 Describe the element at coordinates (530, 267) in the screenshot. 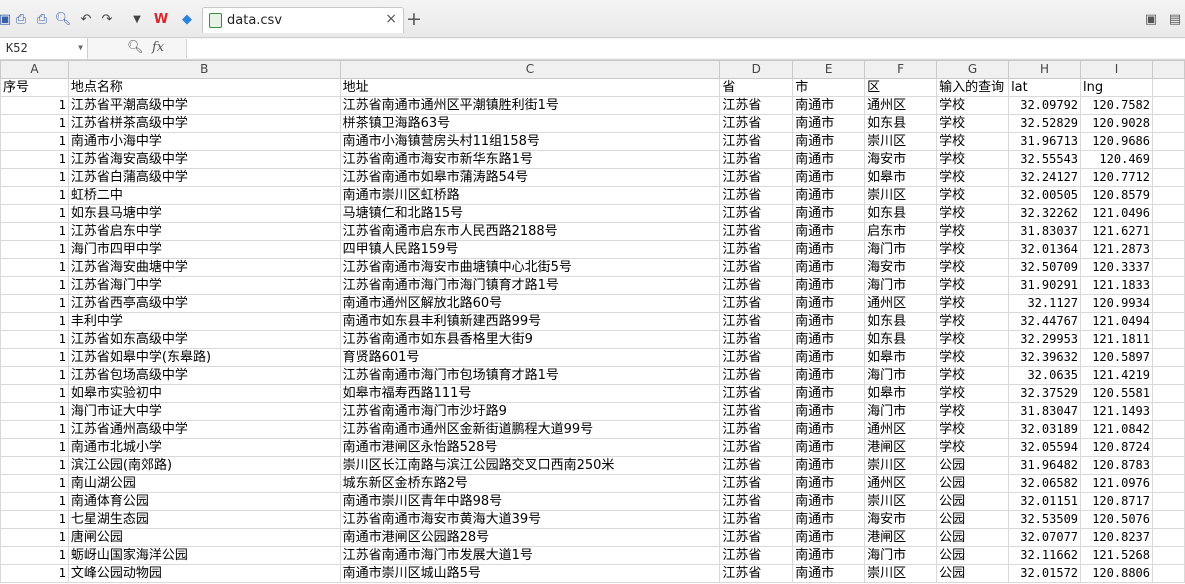

I see `cell-c: 江苏省南通市海安市曲塘镇中心北街5号` at that location.